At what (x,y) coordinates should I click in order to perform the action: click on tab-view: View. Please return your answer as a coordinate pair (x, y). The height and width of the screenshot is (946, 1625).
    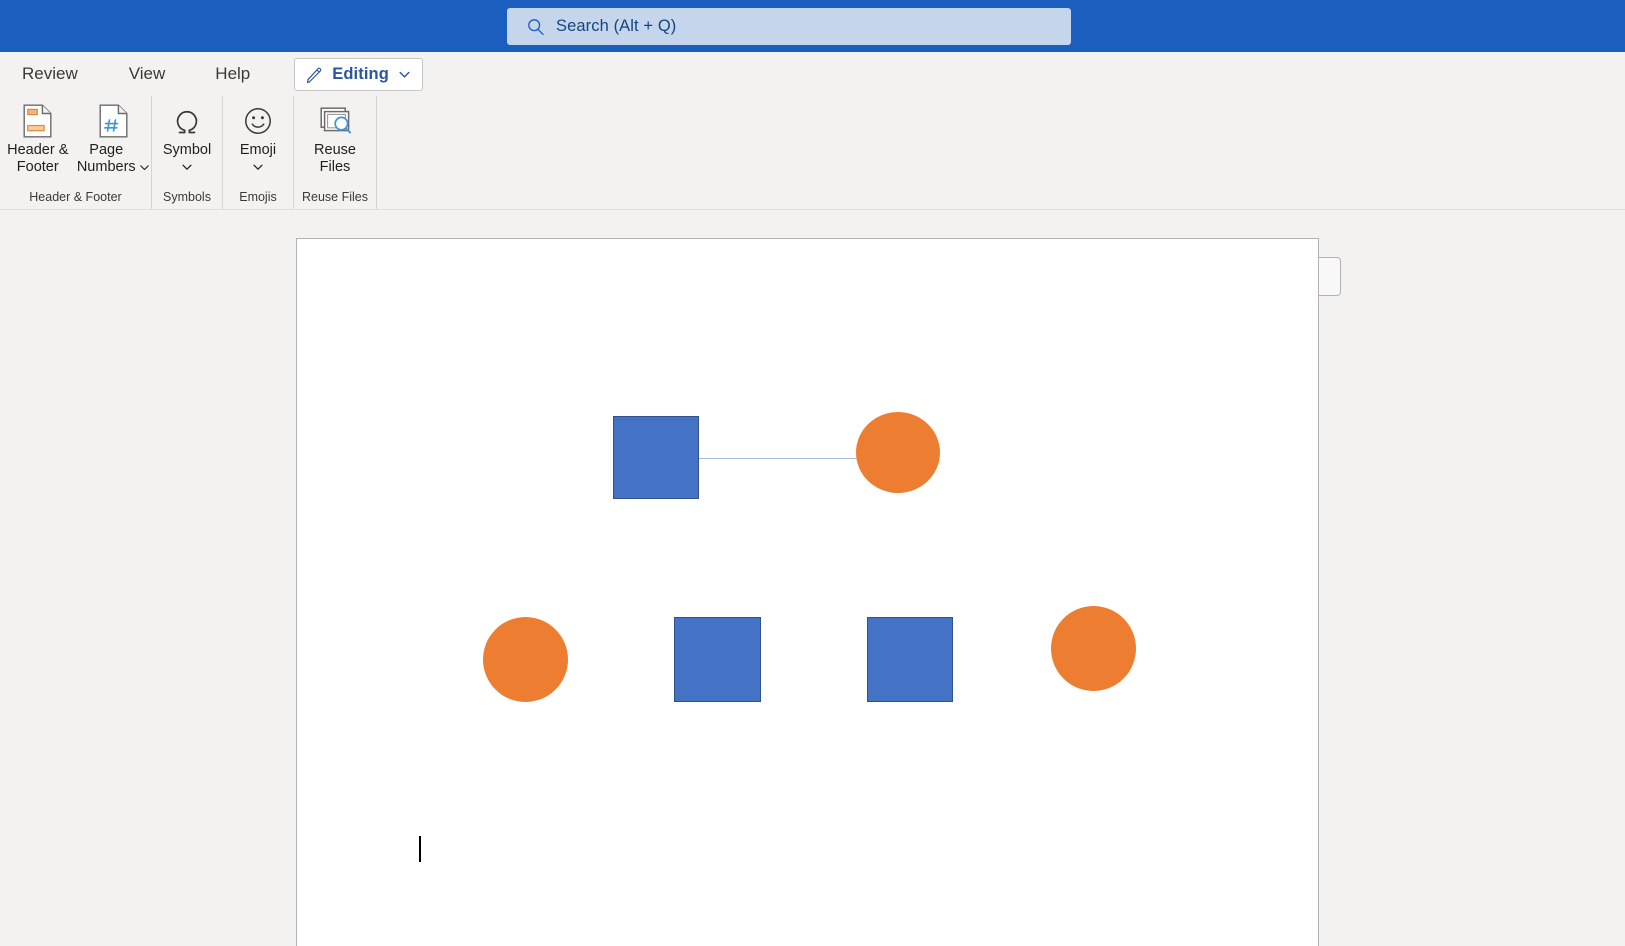
    Looking at the image, I should click on (147, 74).